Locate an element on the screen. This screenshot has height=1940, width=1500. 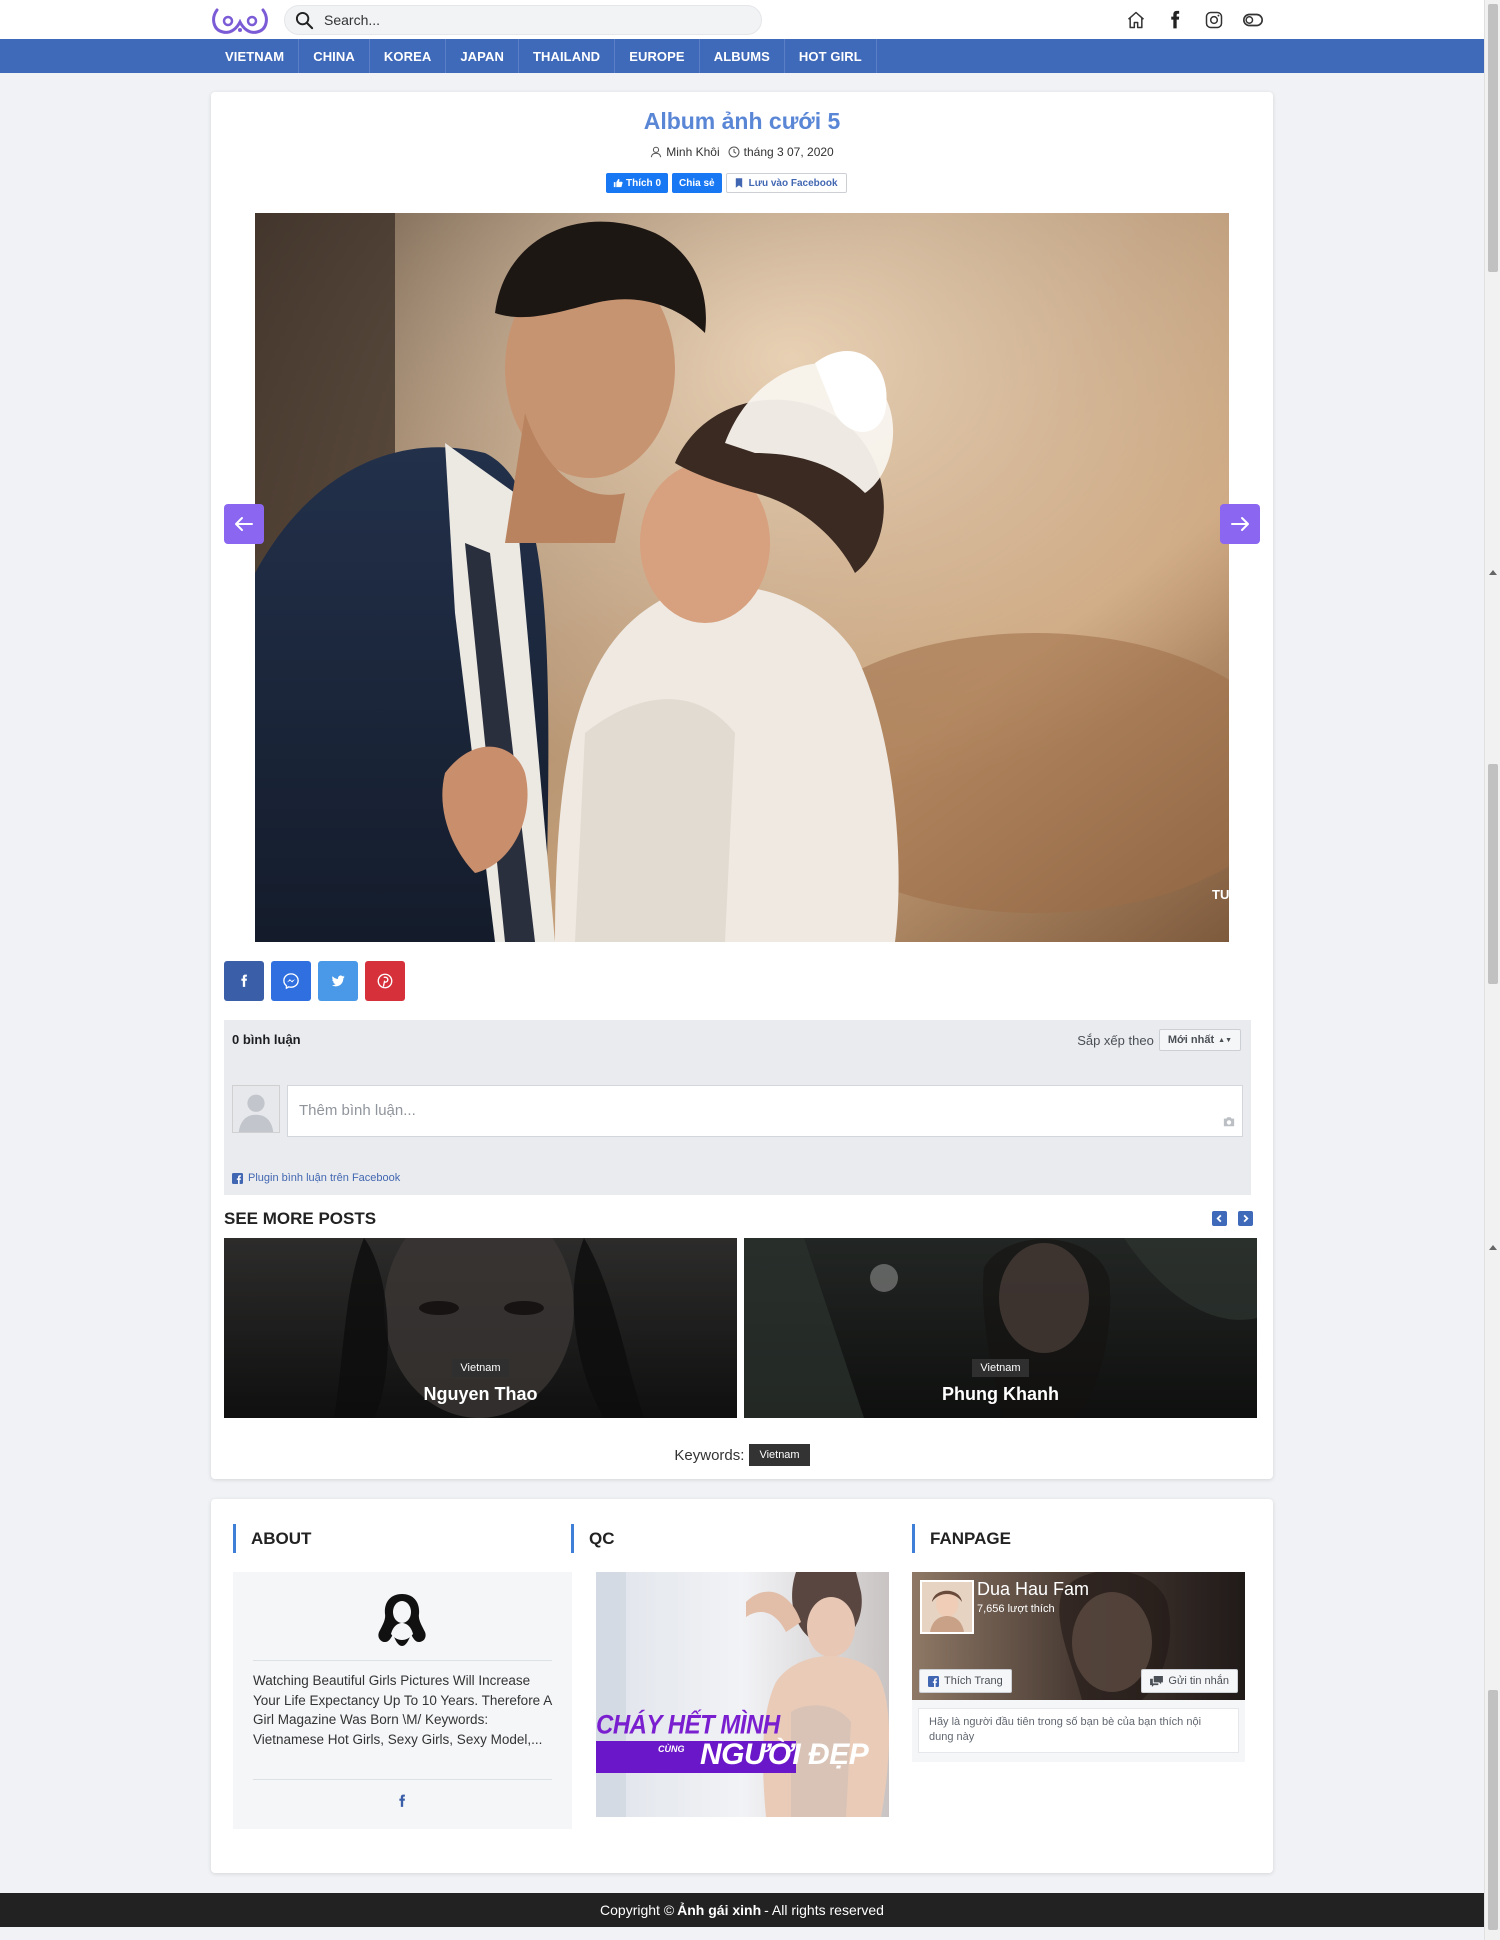
fanpage-likes: 7,656 lượt thích is located at coordinates (1016, 1609).